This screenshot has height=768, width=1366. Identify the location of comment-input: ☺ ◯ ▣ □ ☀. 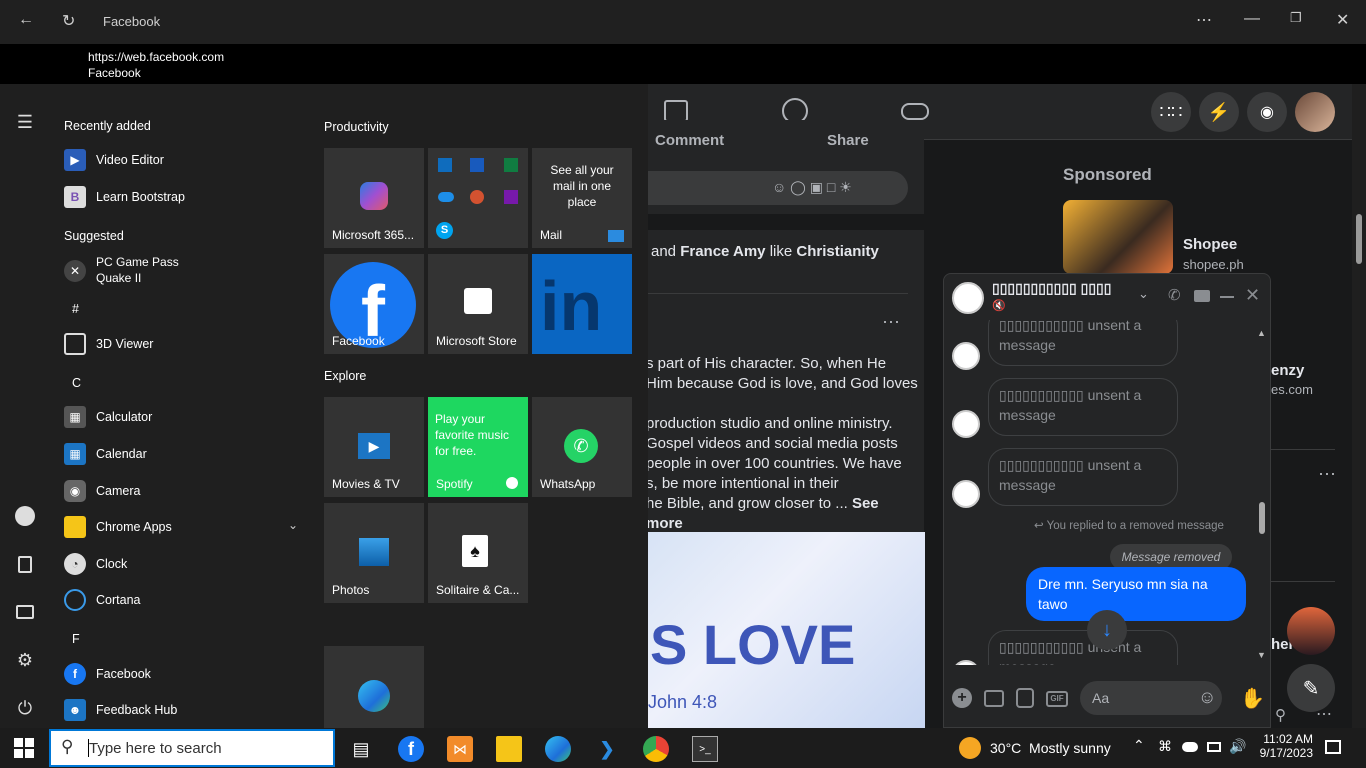
(778, 188).